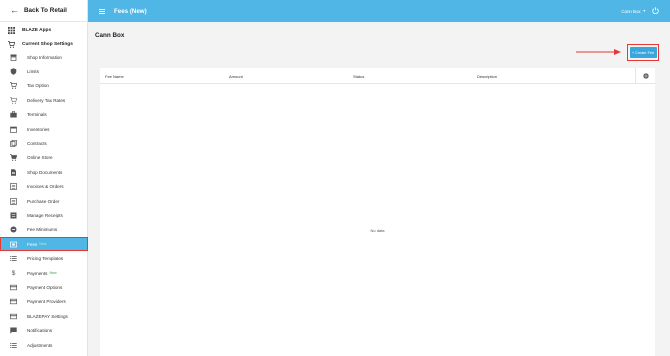 Image resolution: width=670 pixels, height=356 pixels. I want to click on sidebar-item-tax-option: Tax Option, so click(44, 86).